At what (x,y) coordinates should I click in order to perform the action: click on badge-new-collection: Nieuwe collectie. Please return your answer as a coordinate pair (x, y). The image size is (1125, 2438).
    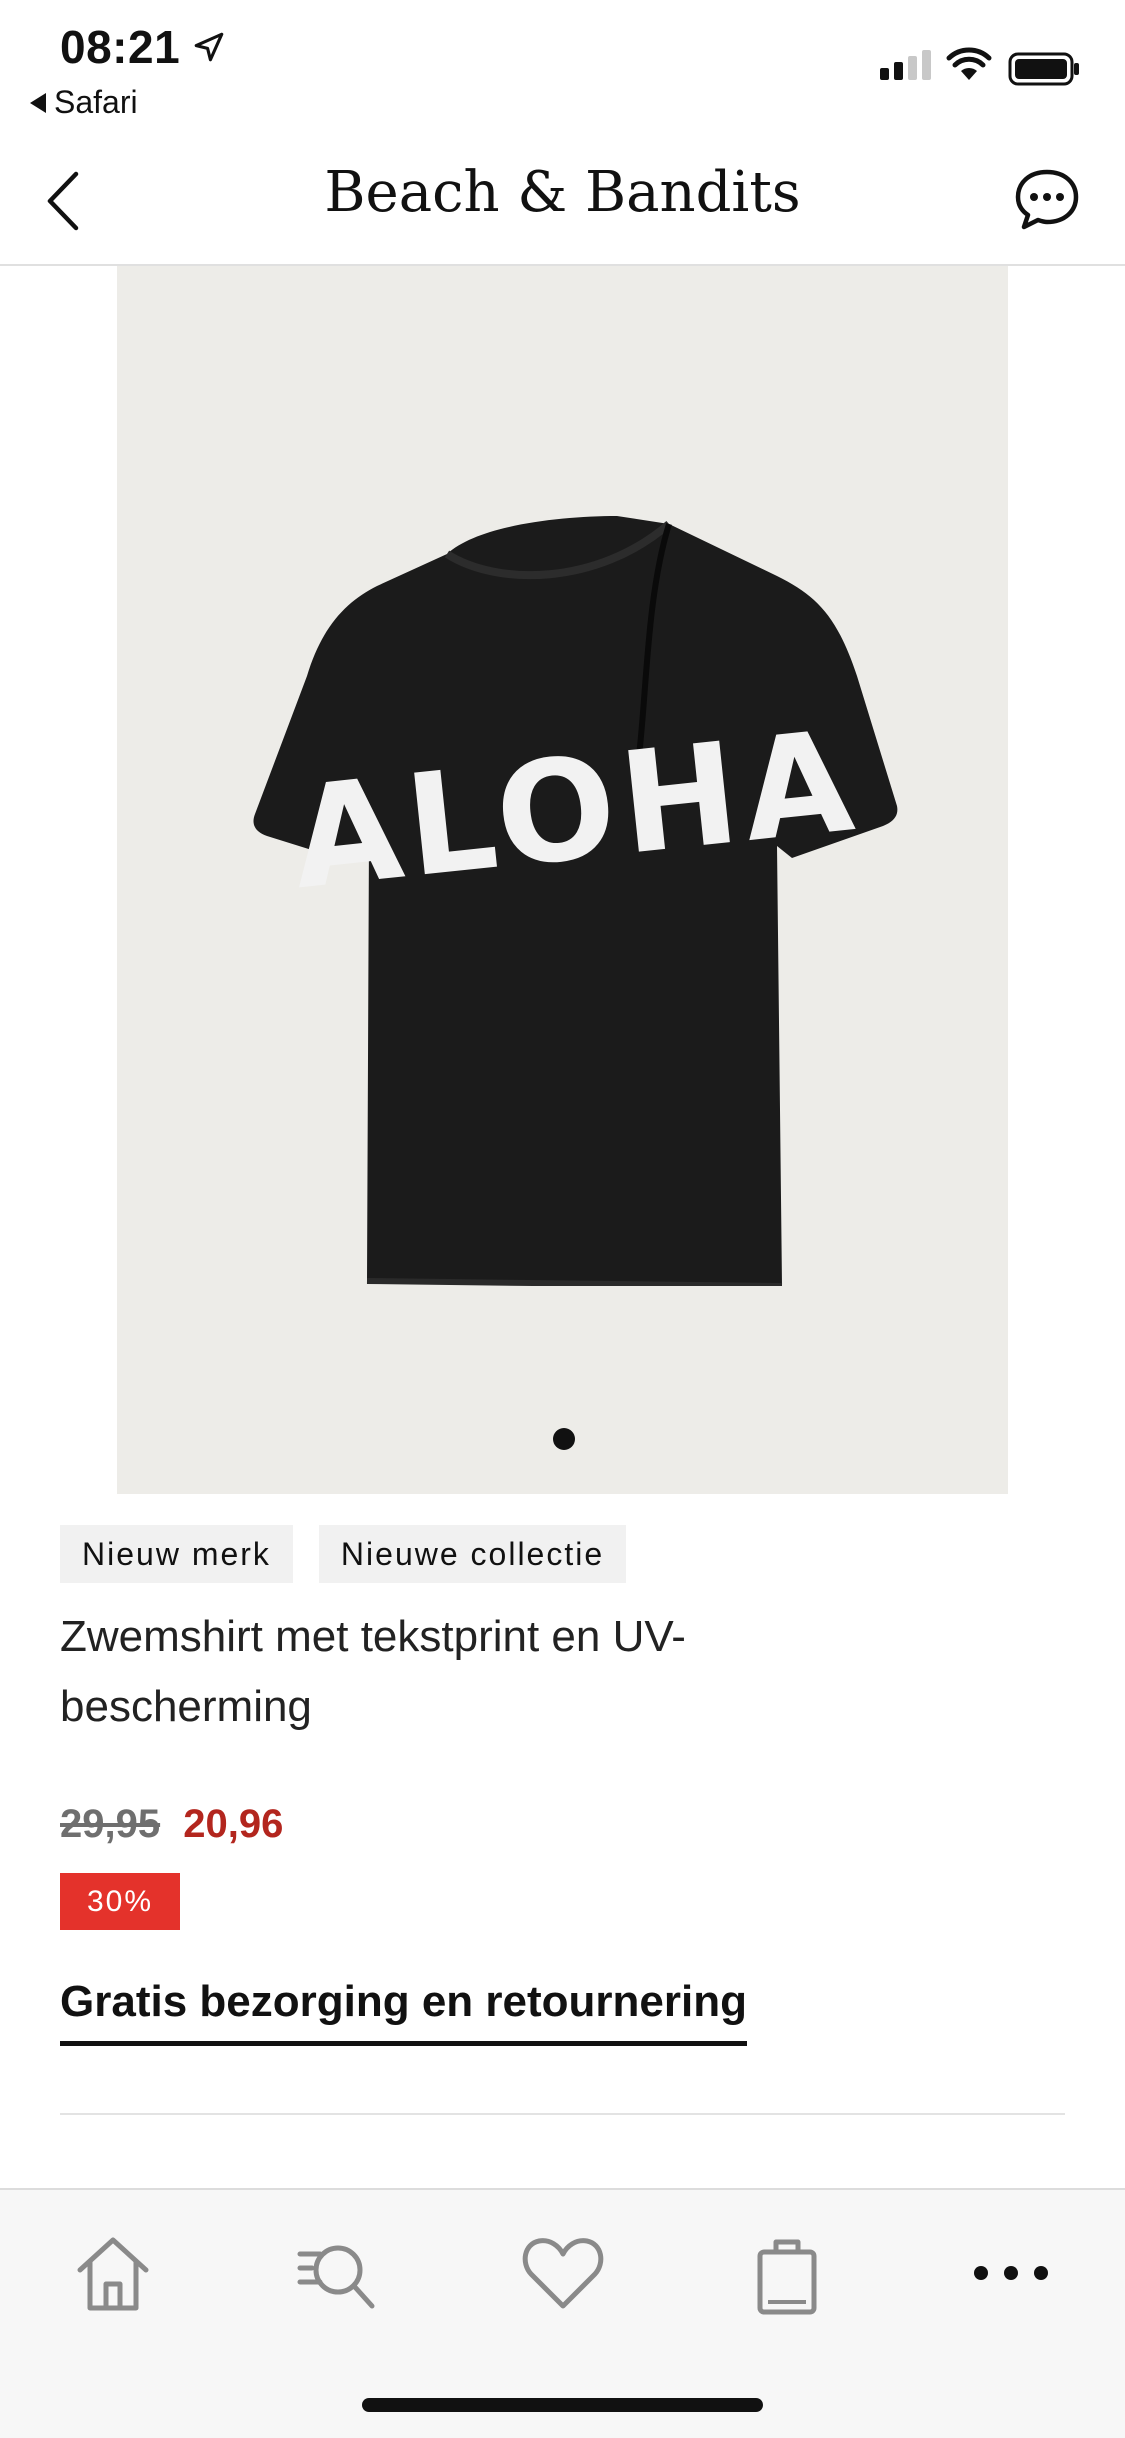
    Looking at the image, I should click on (472, 1554).